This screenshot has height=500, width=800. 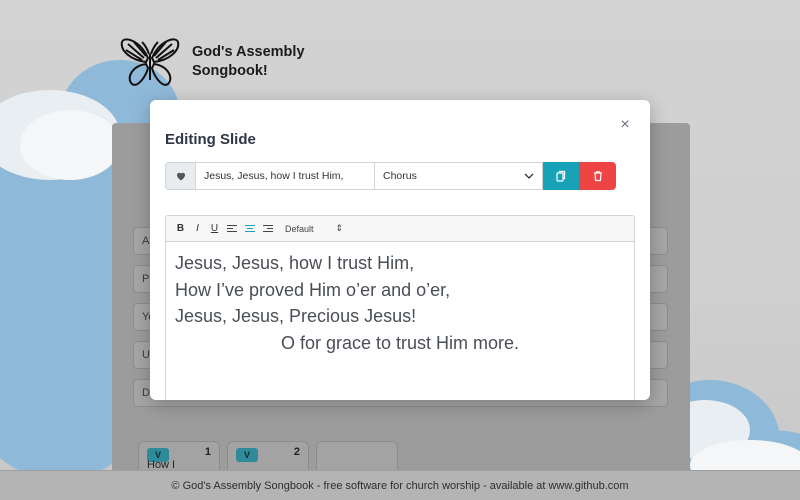 I want to click on align-center-icon, so click(x=250, y=228).